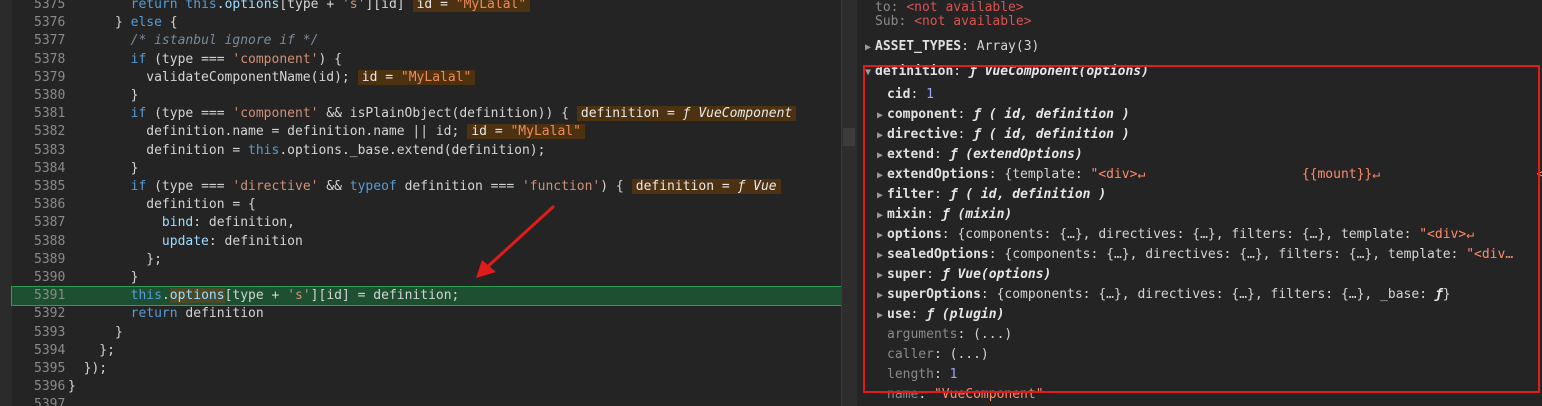 This screenshot has width=1542, height=406. What do you see at coordinates (40, 401) in the screenshot?
I see `line-number: 5397` at bounding box center [40, 401].